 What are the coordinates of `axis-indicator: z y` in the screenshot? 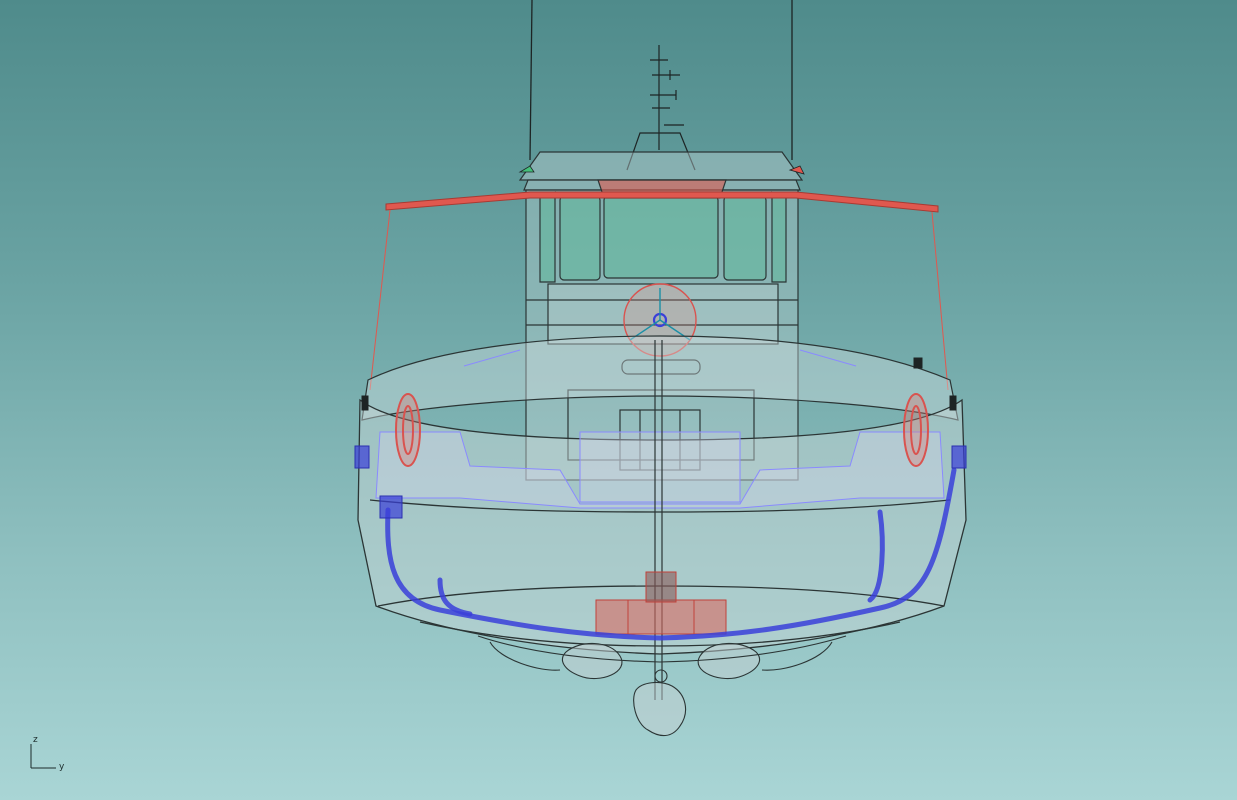 It's located at (51, 757).